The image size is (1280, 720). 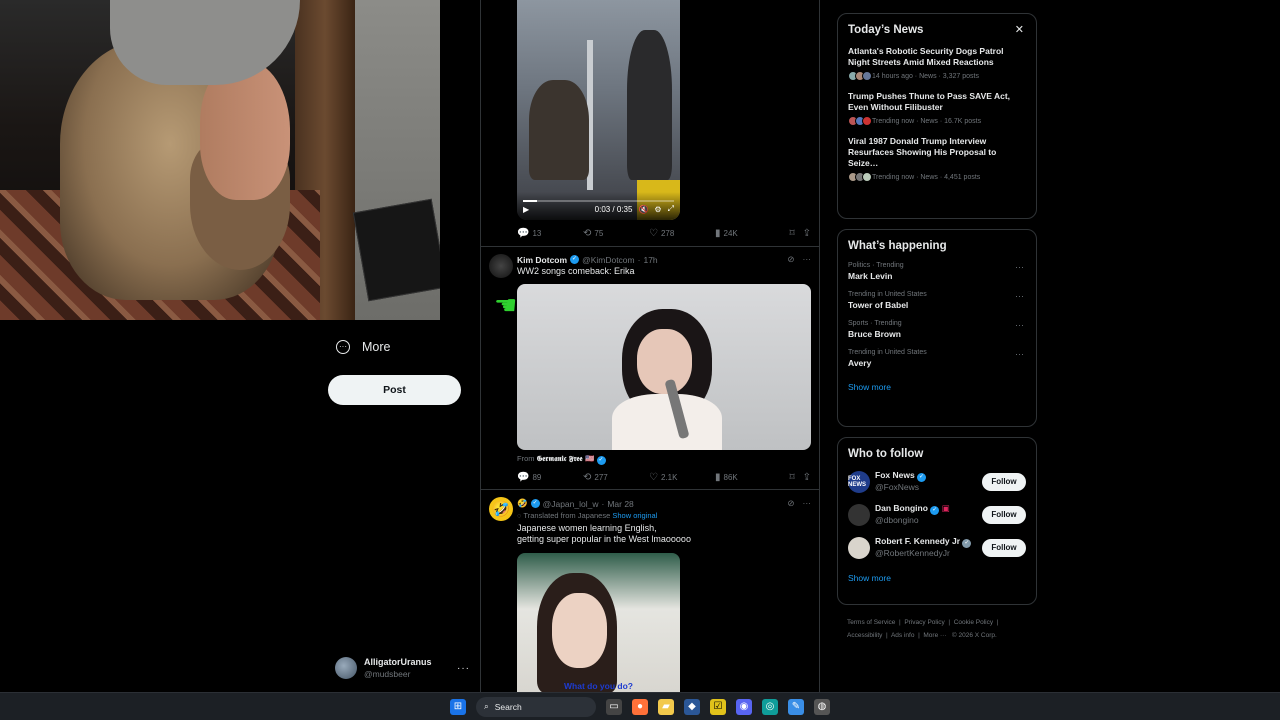 What do you see at coordinates (901, 508) in the screenshot?
I see `suggestion-name: Dan Bongino` at bounding box center [901, 508].